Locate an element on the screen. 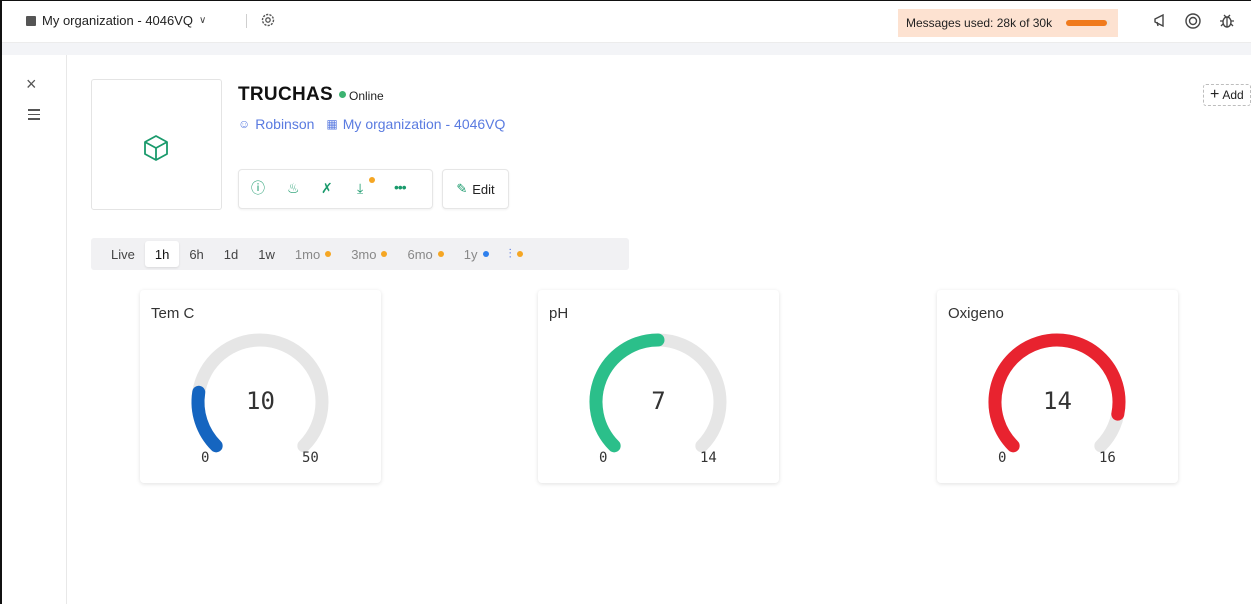  user-icon: ☺ is located at coordinates (244, 124).